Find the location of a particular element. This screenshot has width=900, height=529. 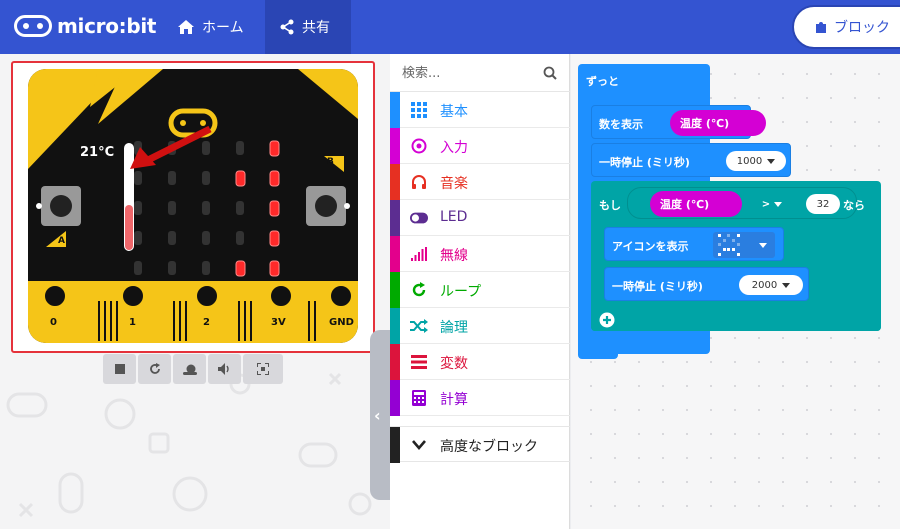

operator-value: > is located at coordinates (766, 204).